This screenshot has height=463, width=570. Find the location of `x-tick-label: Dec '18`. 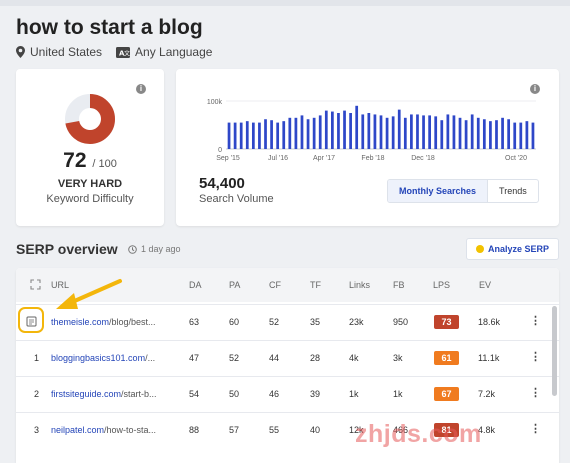

x-tick-label: Dec '18 is located at coordinates (423, 158).